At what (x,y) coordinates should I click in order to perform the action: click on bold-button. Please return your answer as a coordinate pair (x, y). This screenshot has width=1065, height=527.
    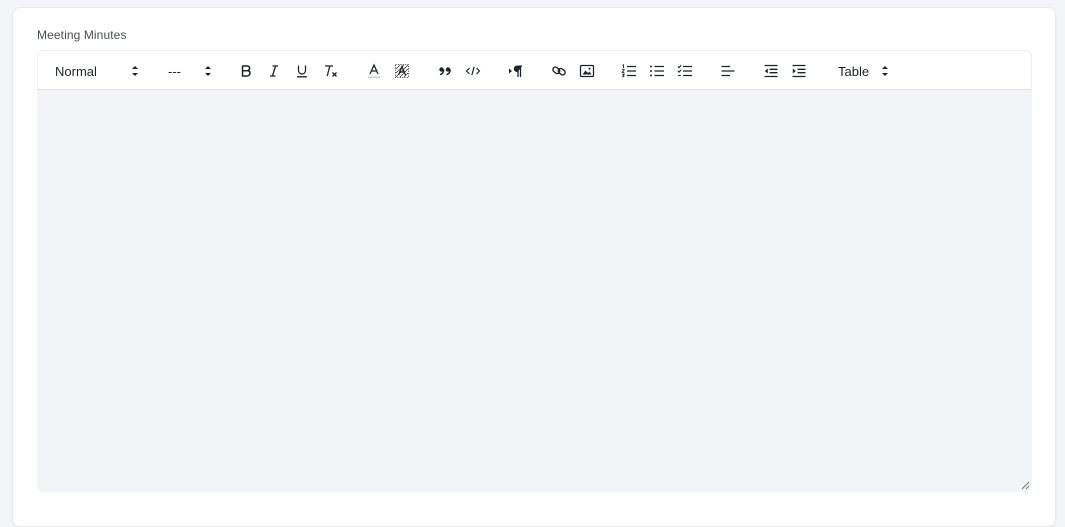
    Looking at the image, I should click on (246, 71).